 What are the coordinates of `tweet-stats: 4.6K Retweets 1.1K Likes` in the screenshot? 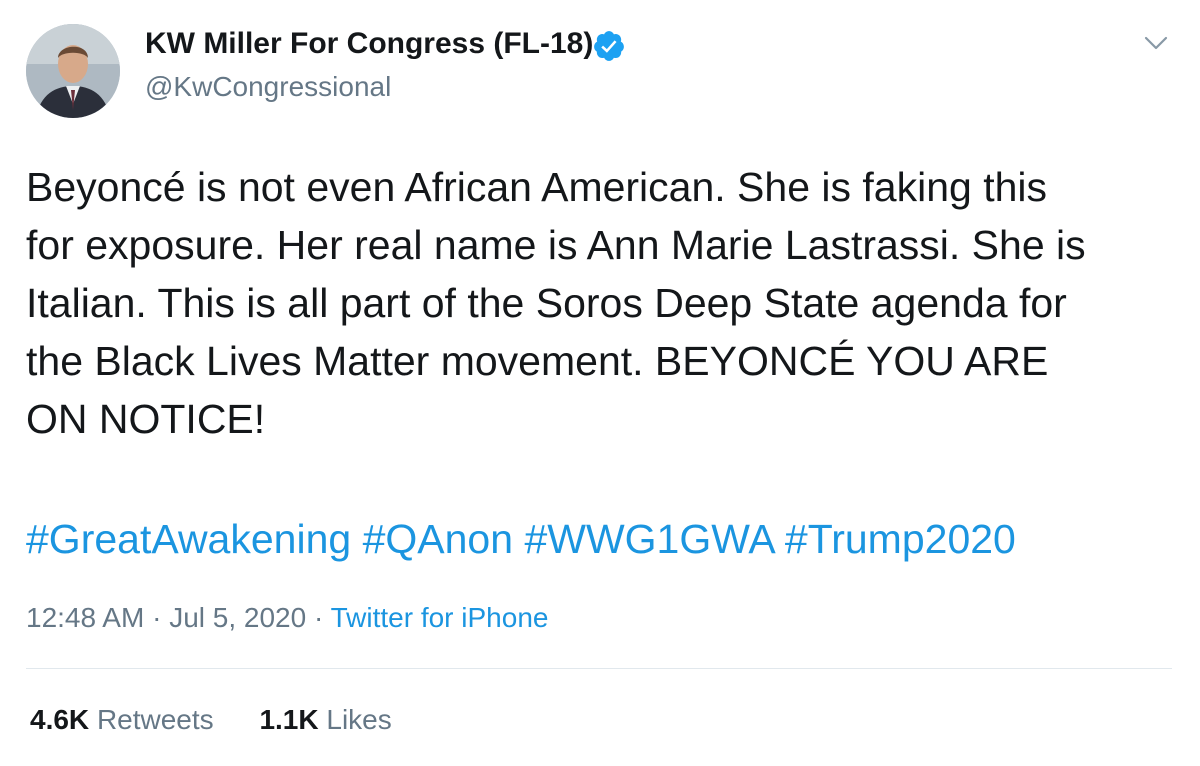 It's located at (230, 720).